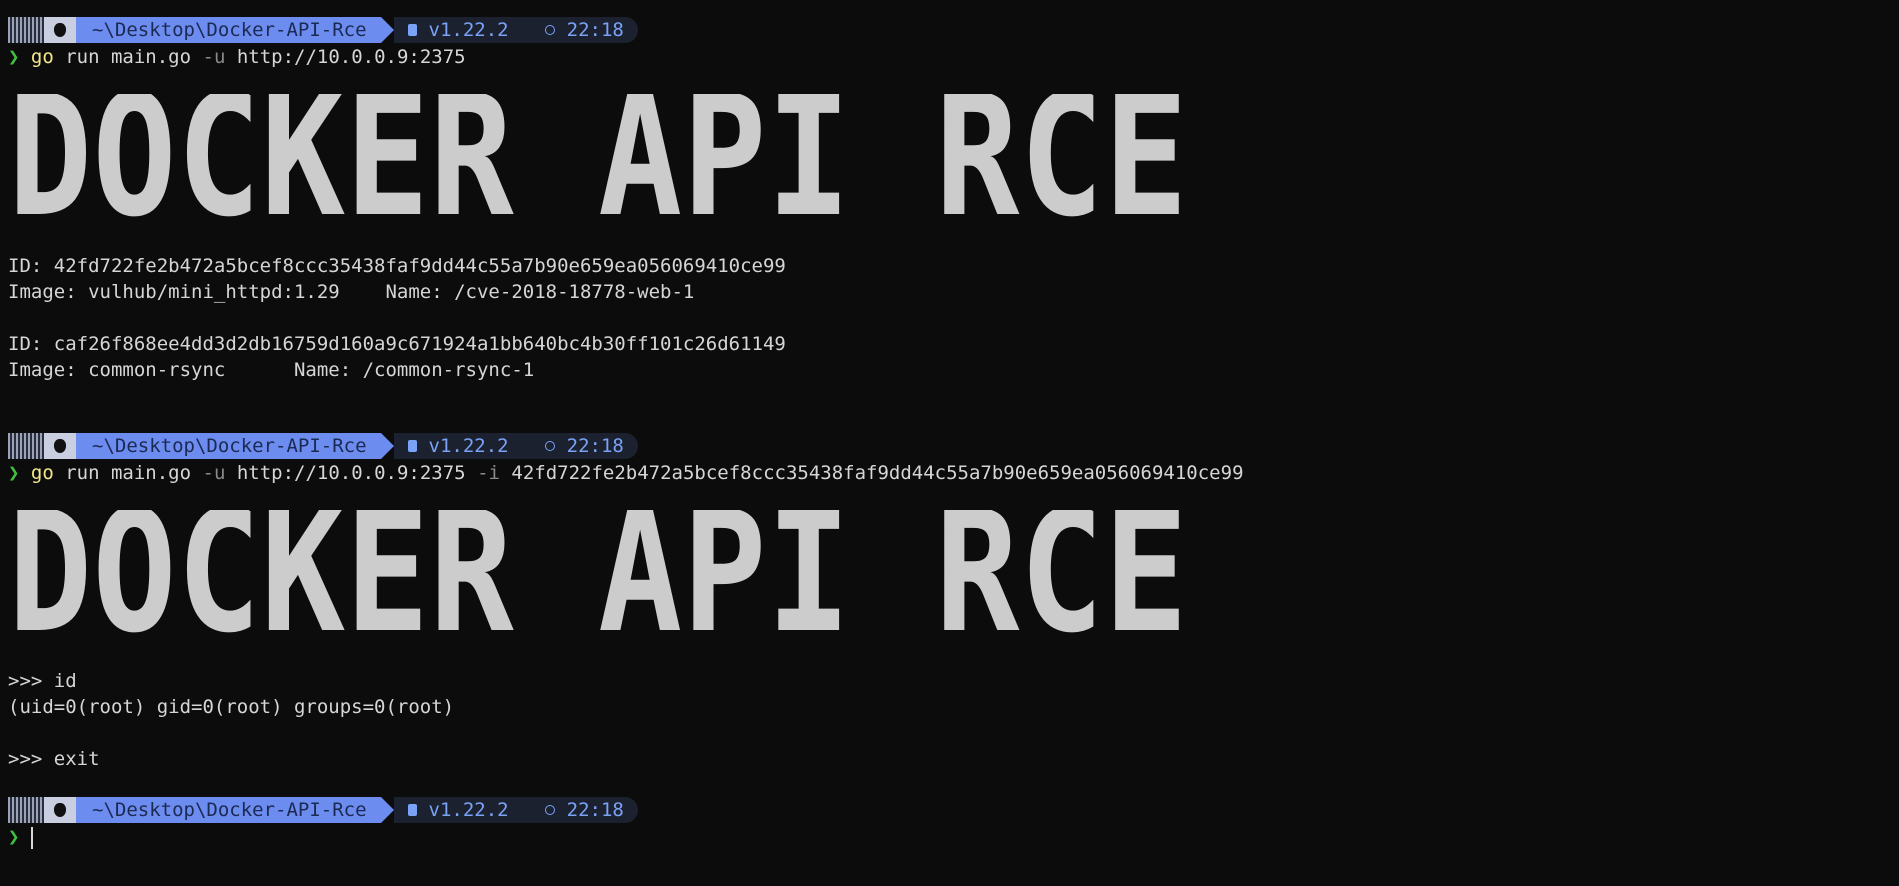 This screenshot has height=886, width=1899. I want to click on shell-input: >>> exit, so click(54, 759).